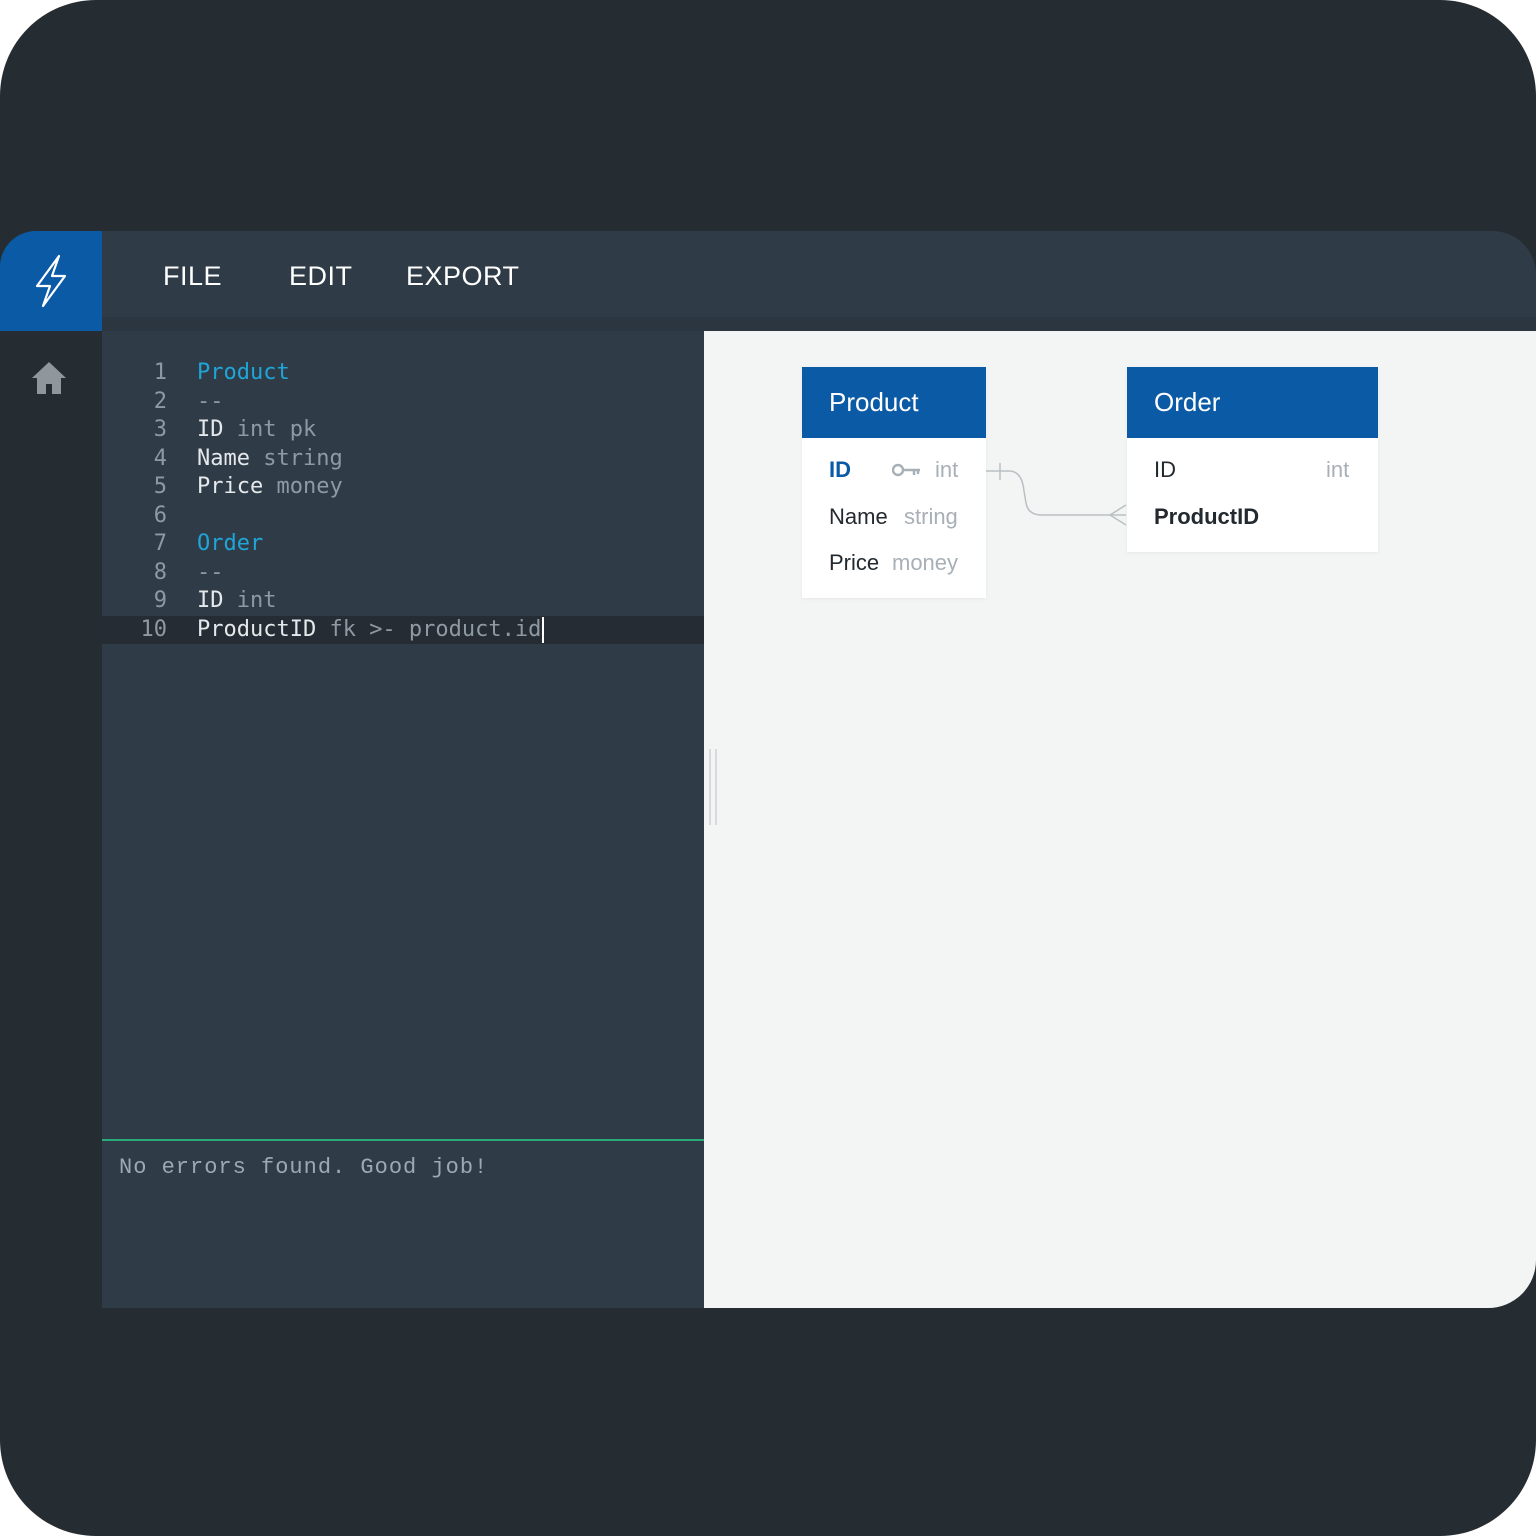  I want to click on code-line: 6, so click(403, 516).